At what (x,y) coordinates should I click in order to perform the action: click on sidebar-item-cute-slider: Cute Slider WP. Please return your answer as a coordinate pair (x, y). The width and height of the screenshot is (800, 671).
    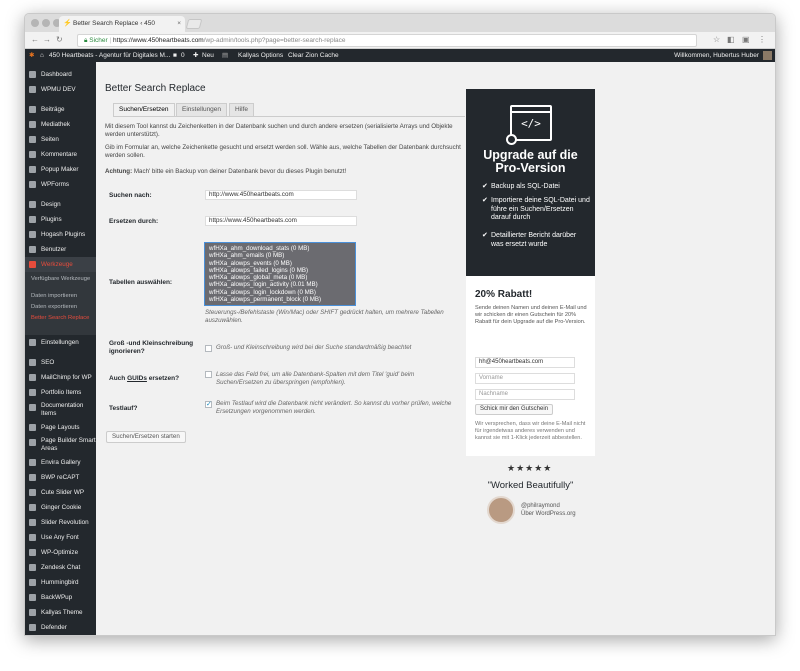
    Looking at the image, I should click on (60, 492).